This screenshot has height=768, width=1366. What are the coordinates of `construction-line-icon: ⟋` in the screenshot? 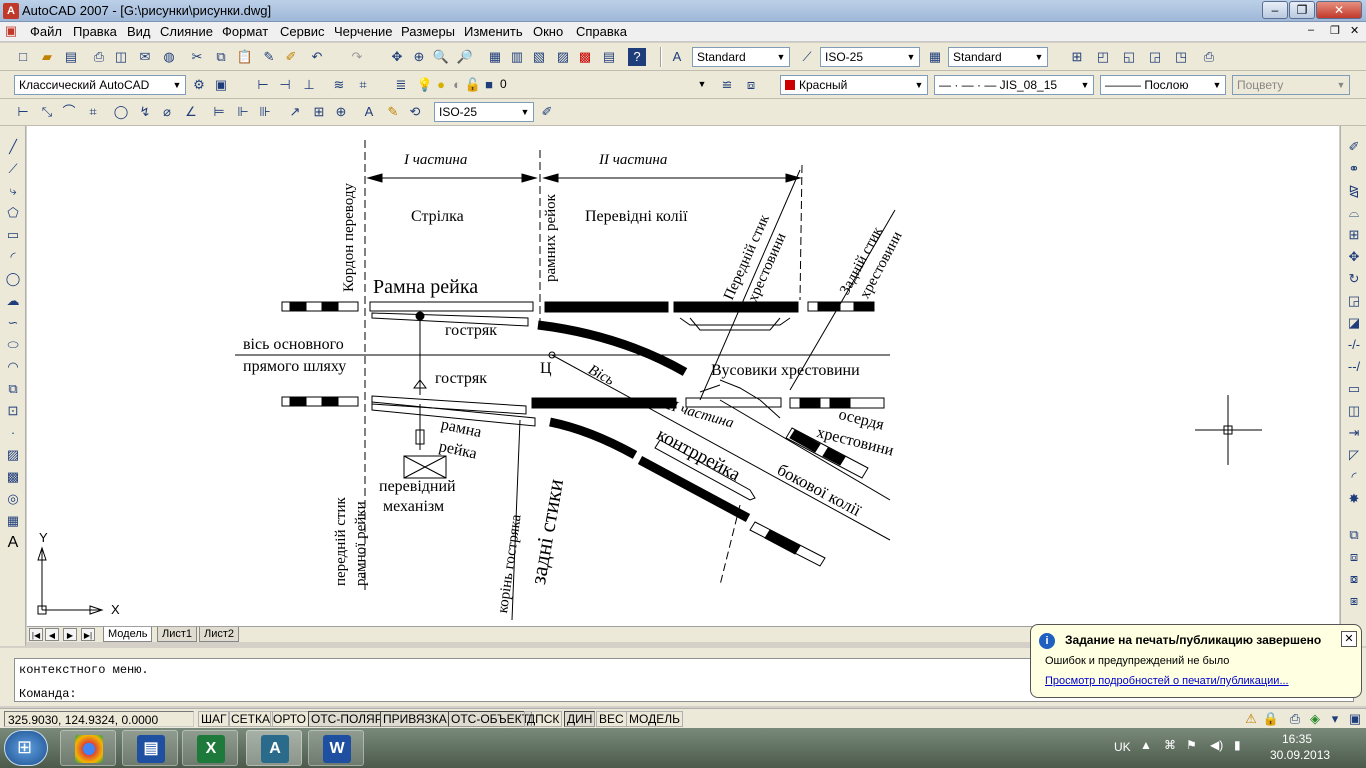 It's located at (13, 169).